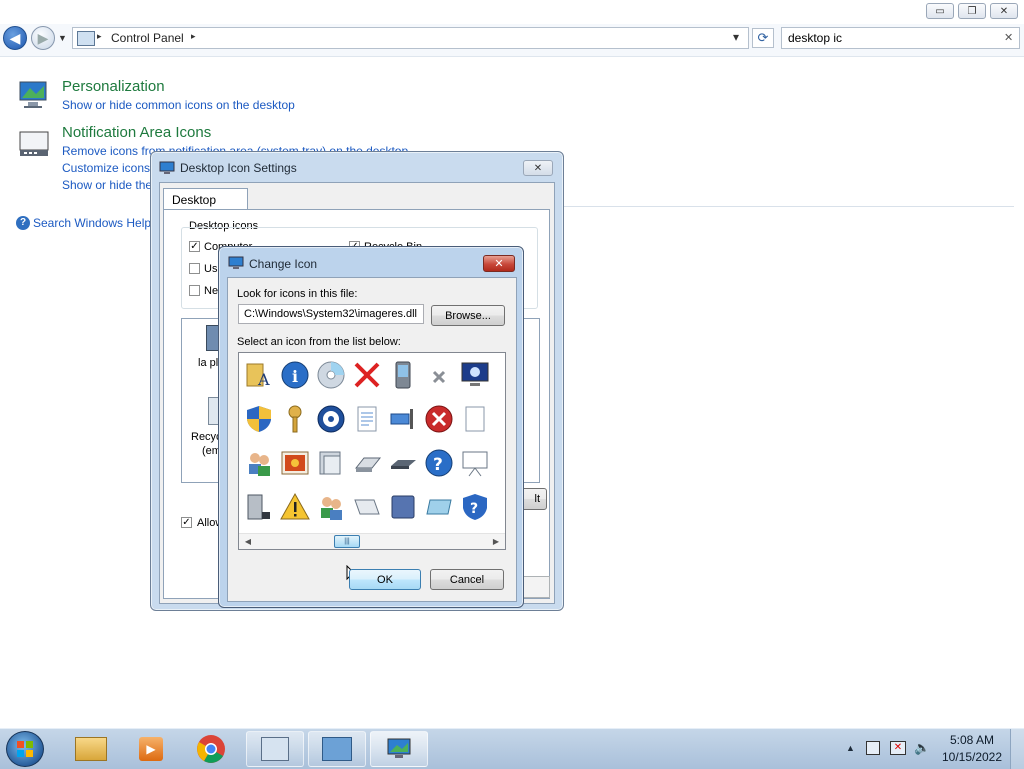  What do you see at coordinates (972, 740) in the screenshot?
I see `clock-time: 5:08 AM` at bounding box center [972, 740].